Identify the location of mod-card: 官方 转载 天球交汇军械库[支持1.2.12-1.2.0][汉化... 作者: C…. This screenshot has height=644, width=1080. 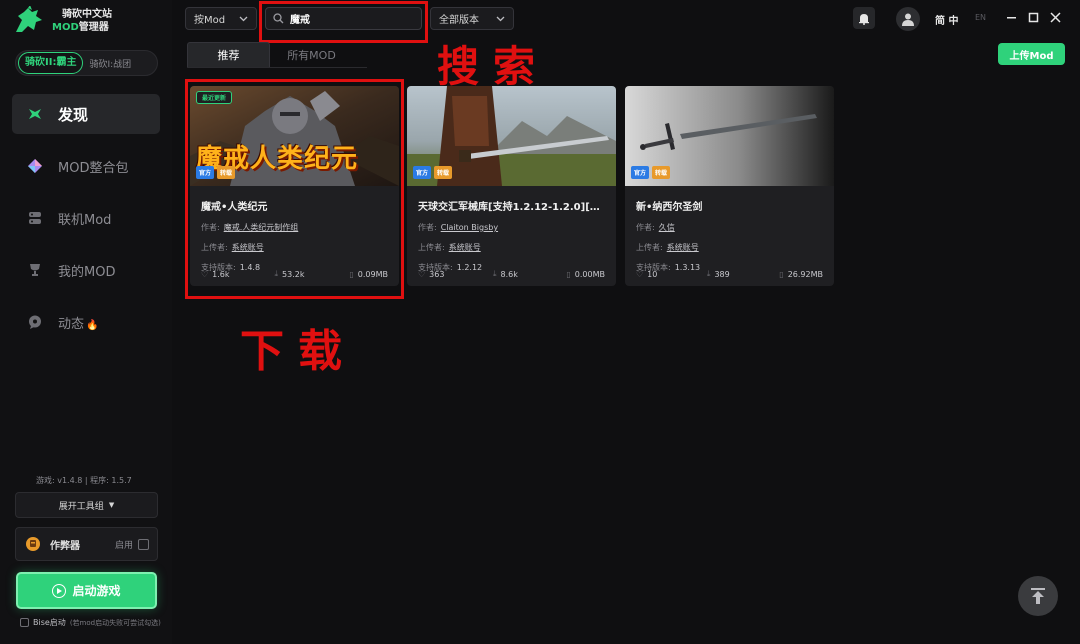
(511, 186).